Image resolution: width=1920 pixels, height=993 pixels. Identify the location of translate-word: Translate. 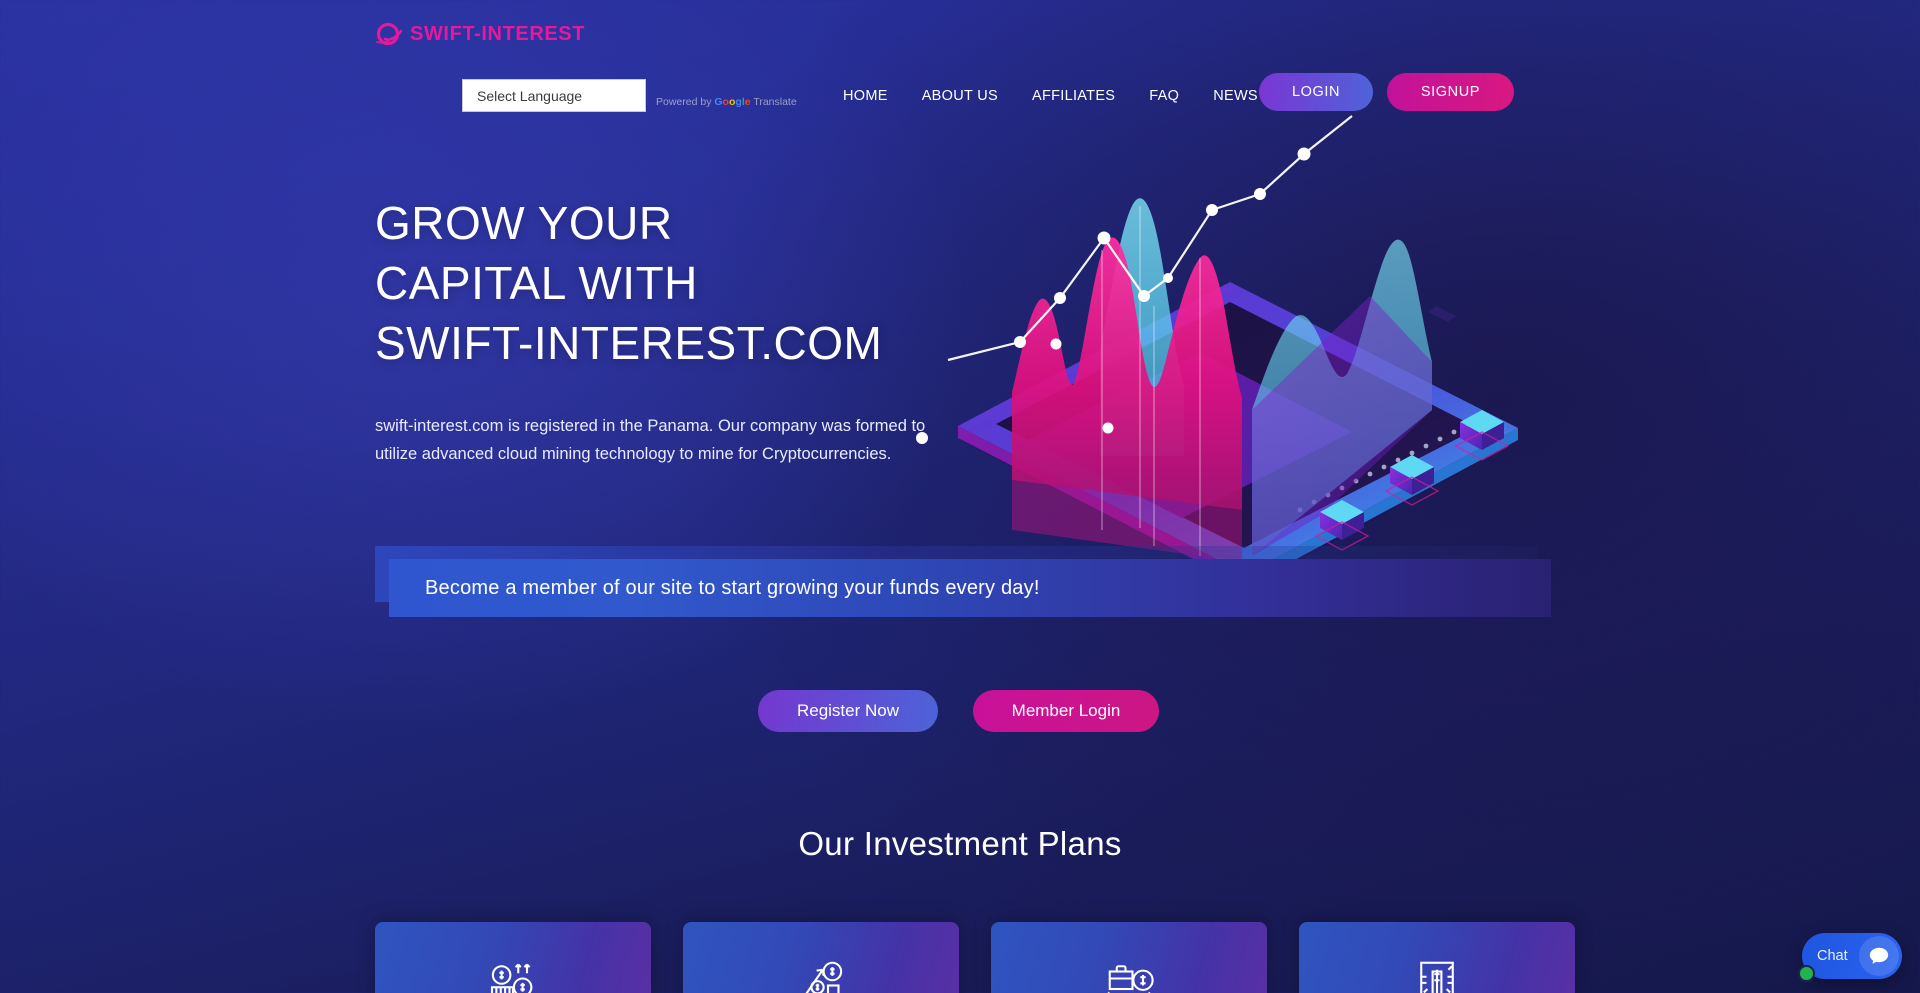
(775, 102).